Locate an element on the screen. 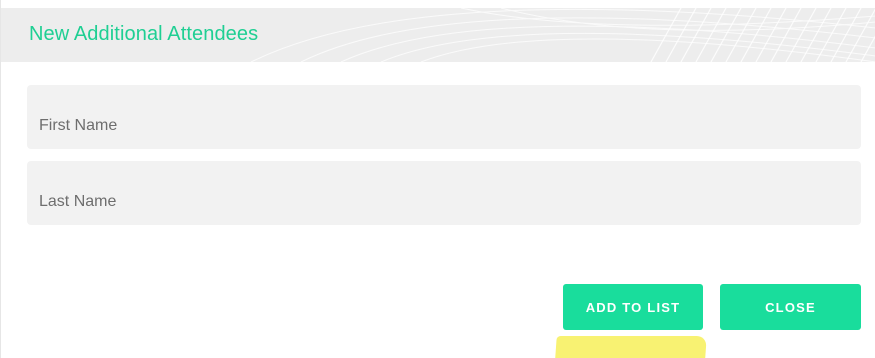 This screenshot has width=875, height=358. dialog-title: New Additional Attendees is located at coordinates (144, 34).